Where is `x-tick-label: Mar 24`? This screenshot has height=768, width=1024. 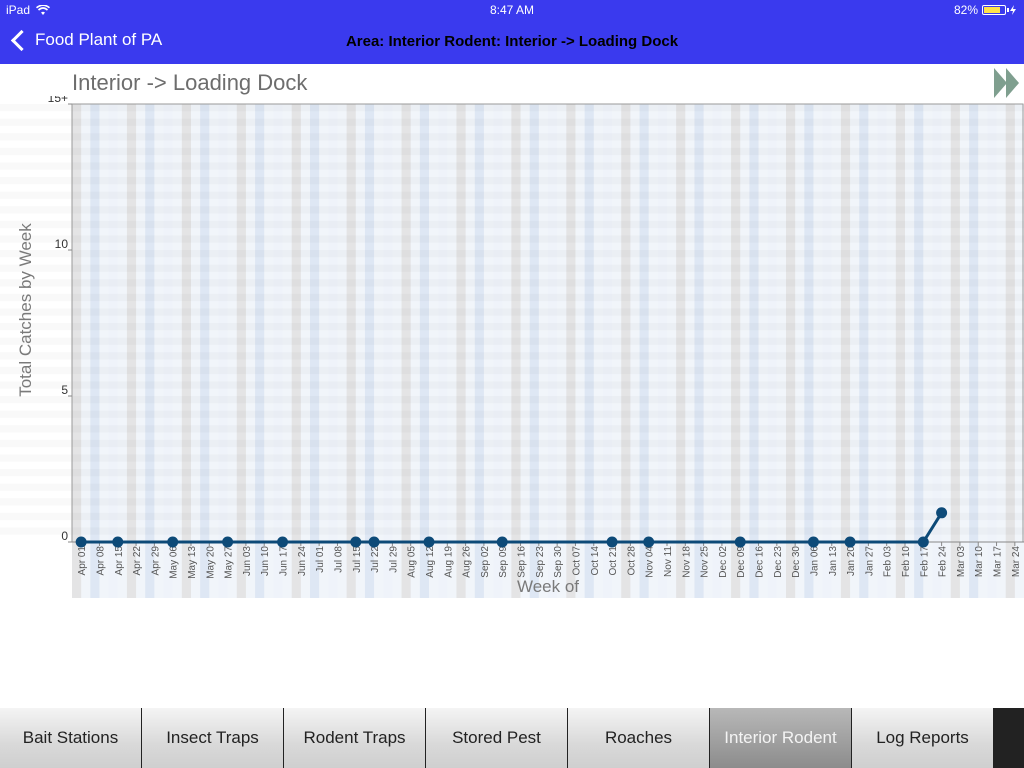 x-tick-label: Mar 24 is located at coordinates (1016, 562).